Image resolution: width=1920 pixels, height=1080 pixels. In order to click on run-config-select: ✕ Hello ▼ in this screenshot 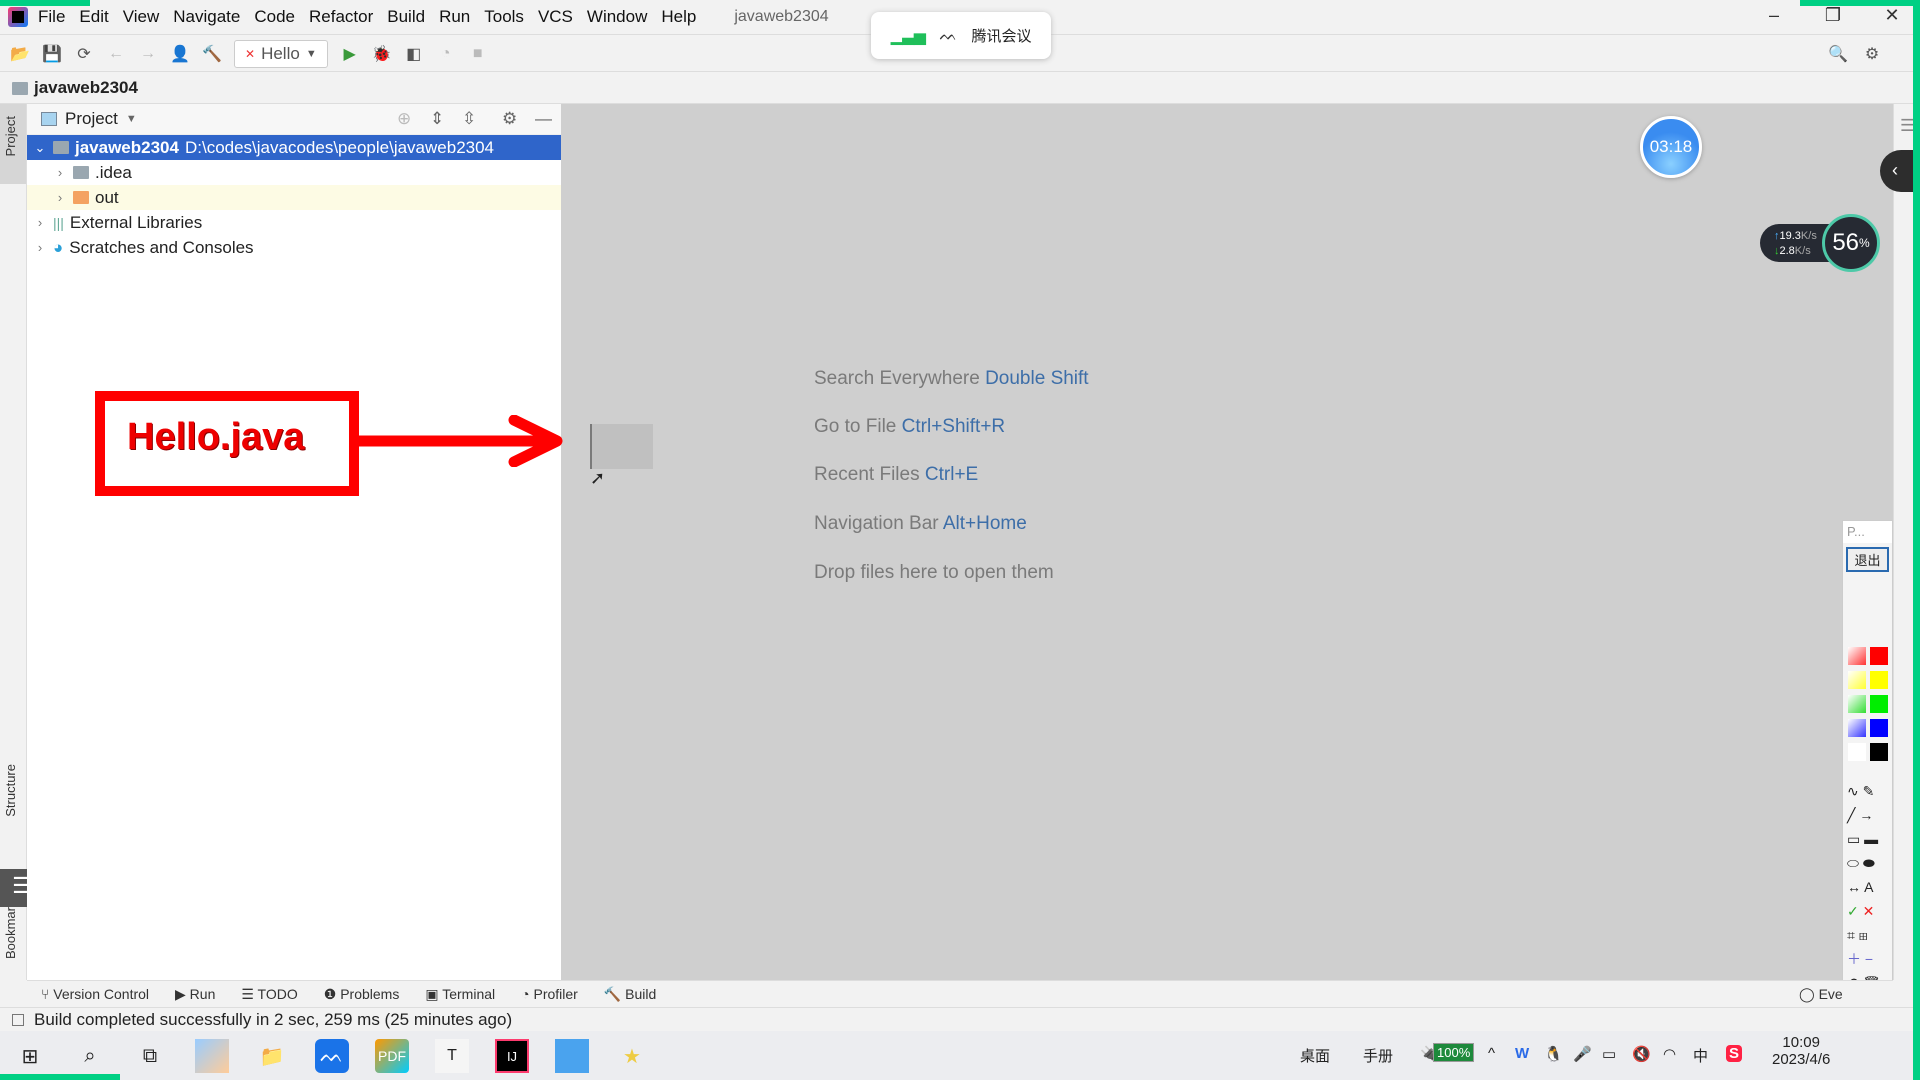, I will do `click(281, 53)`.